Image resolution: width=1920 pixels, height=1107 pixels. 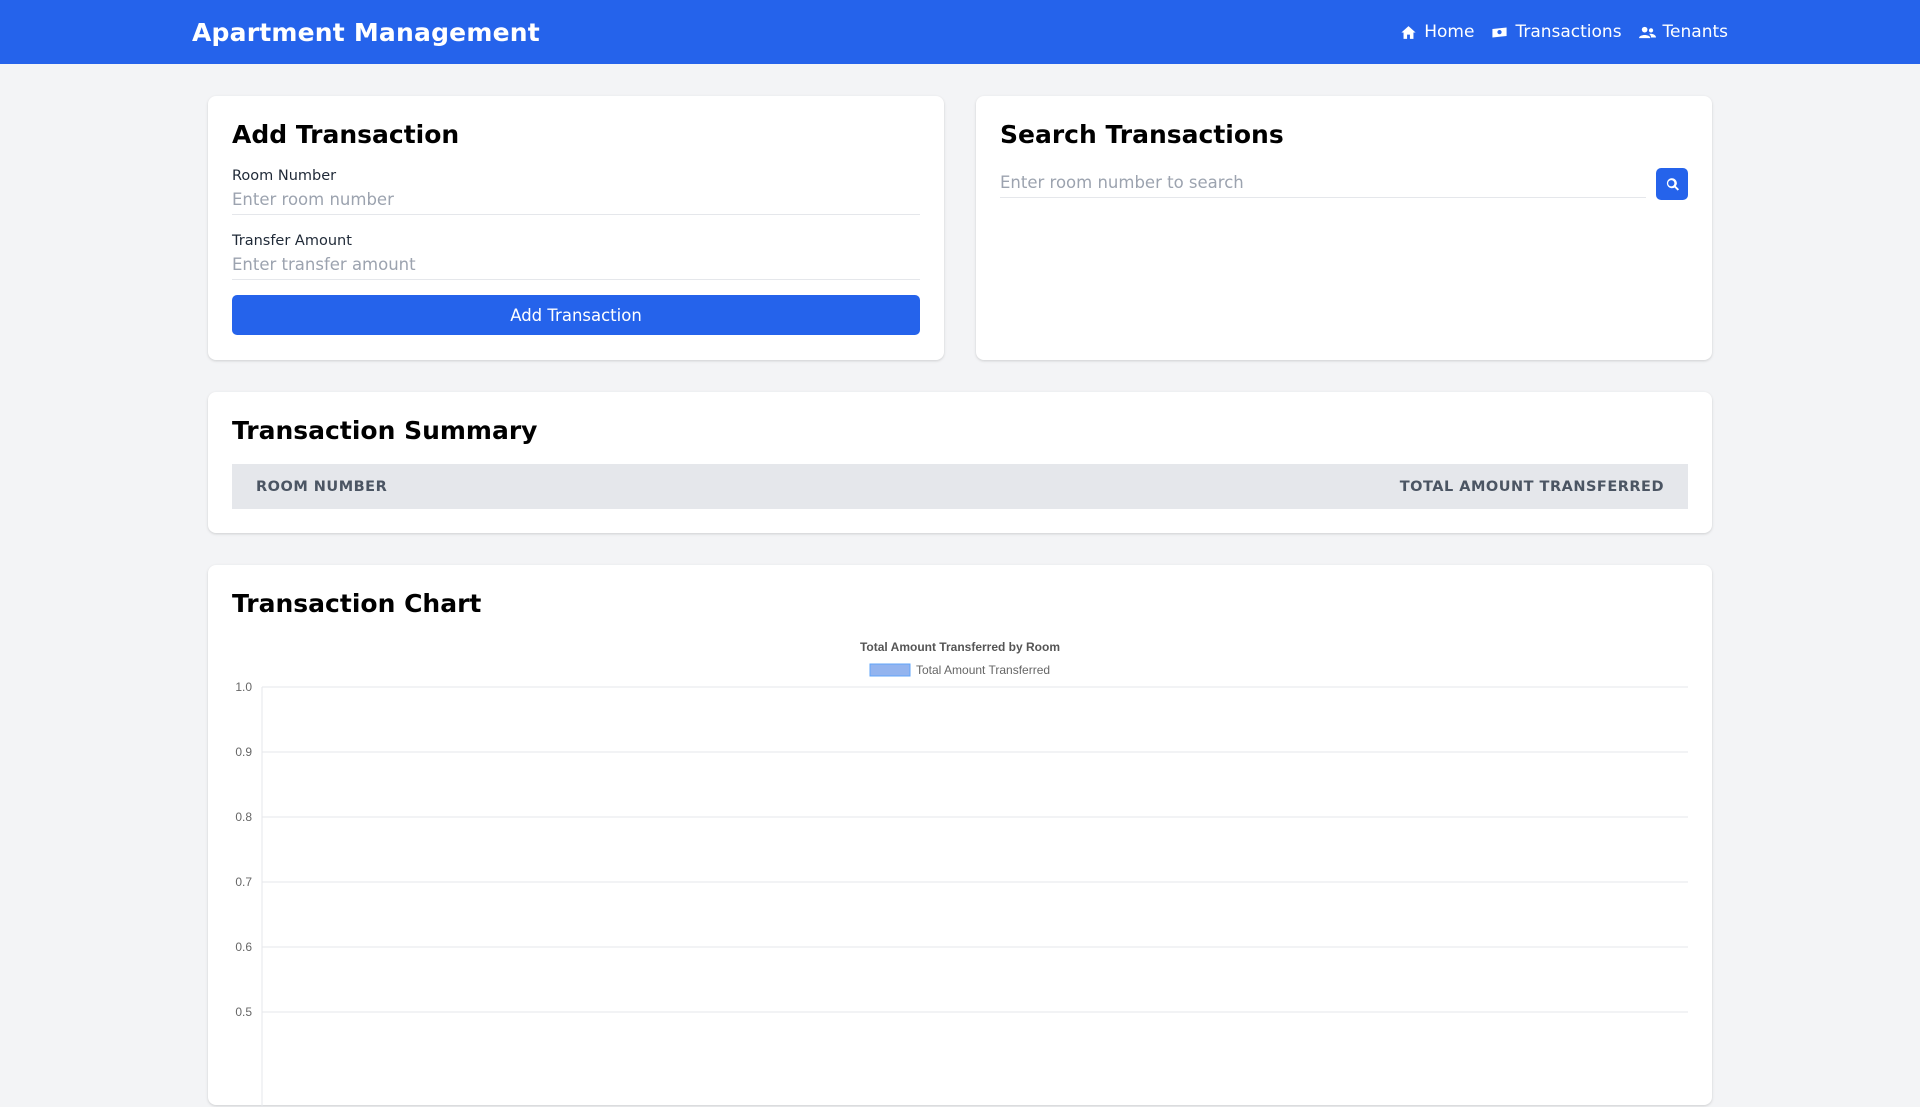 What do you see at coordinates (1449, 32) in the screenshot?
I see `nav-item-label: Home` at bounding box center [1449, 32].